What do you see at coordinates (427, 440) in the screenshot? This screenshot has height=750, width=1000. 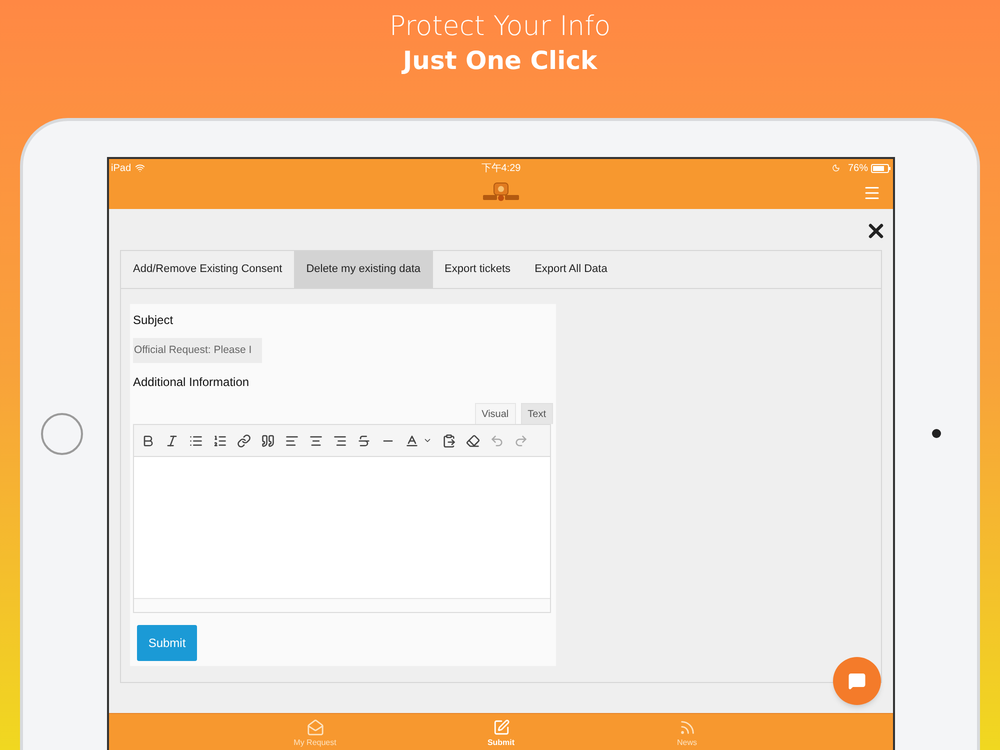 I see `caret-icon` at bounding box center [427, 440].